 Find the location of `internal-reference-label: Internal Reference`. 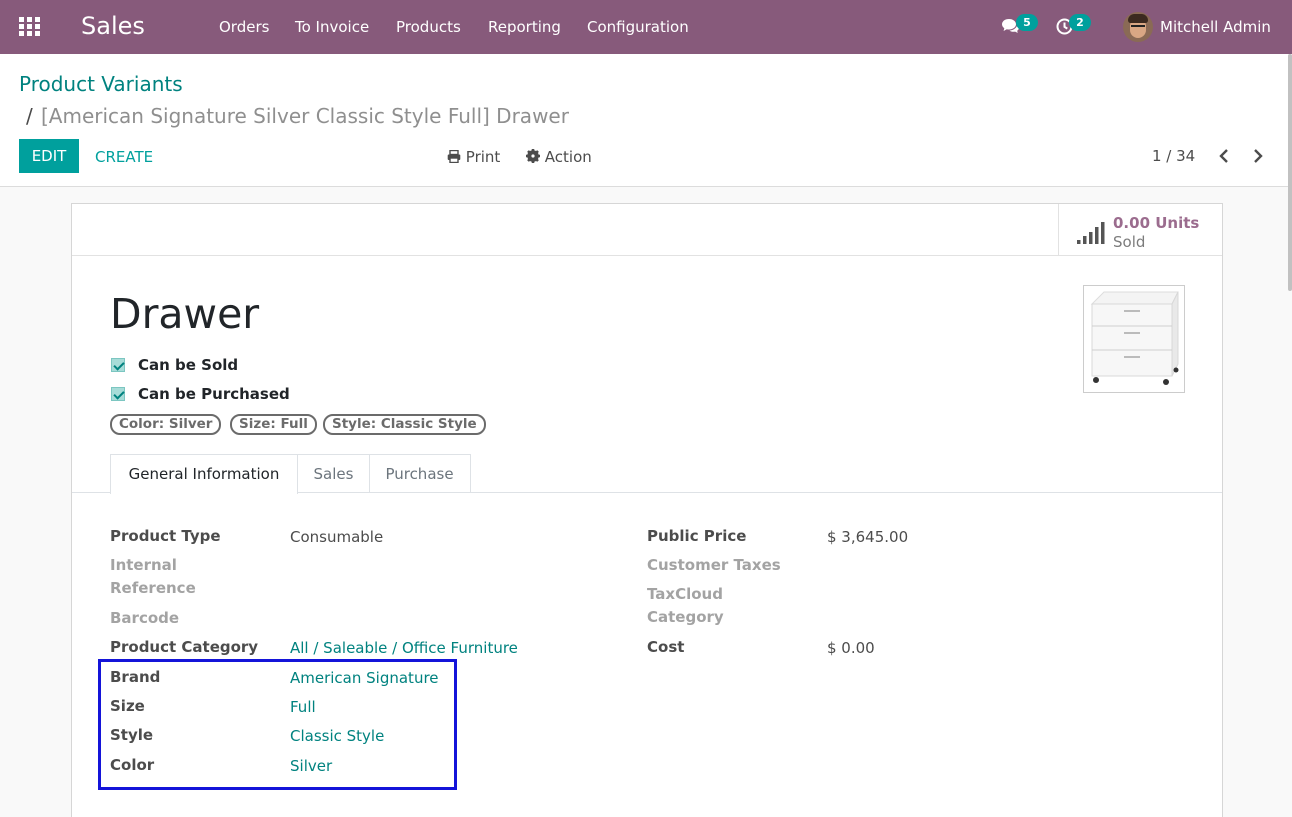

internal-reference-label: Internal Reference is located at coordinates (153, 576).